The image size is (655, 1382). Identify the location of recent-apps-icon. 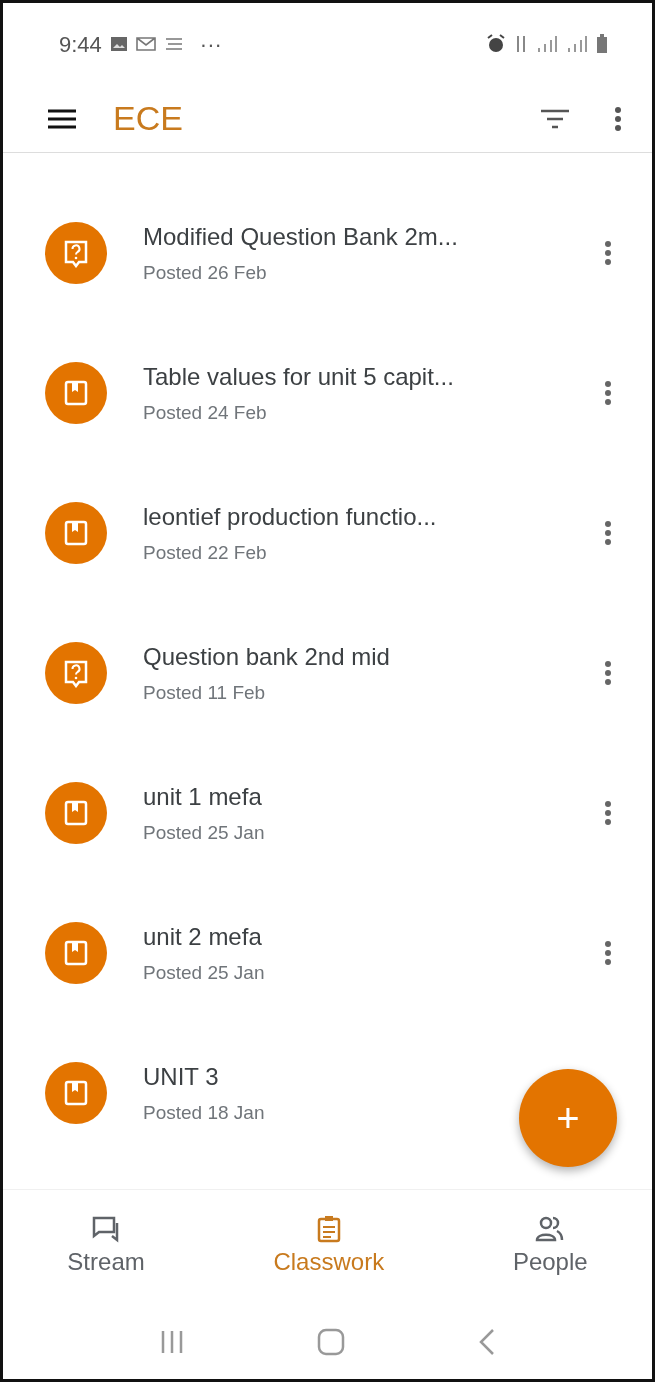
(171, 1341).